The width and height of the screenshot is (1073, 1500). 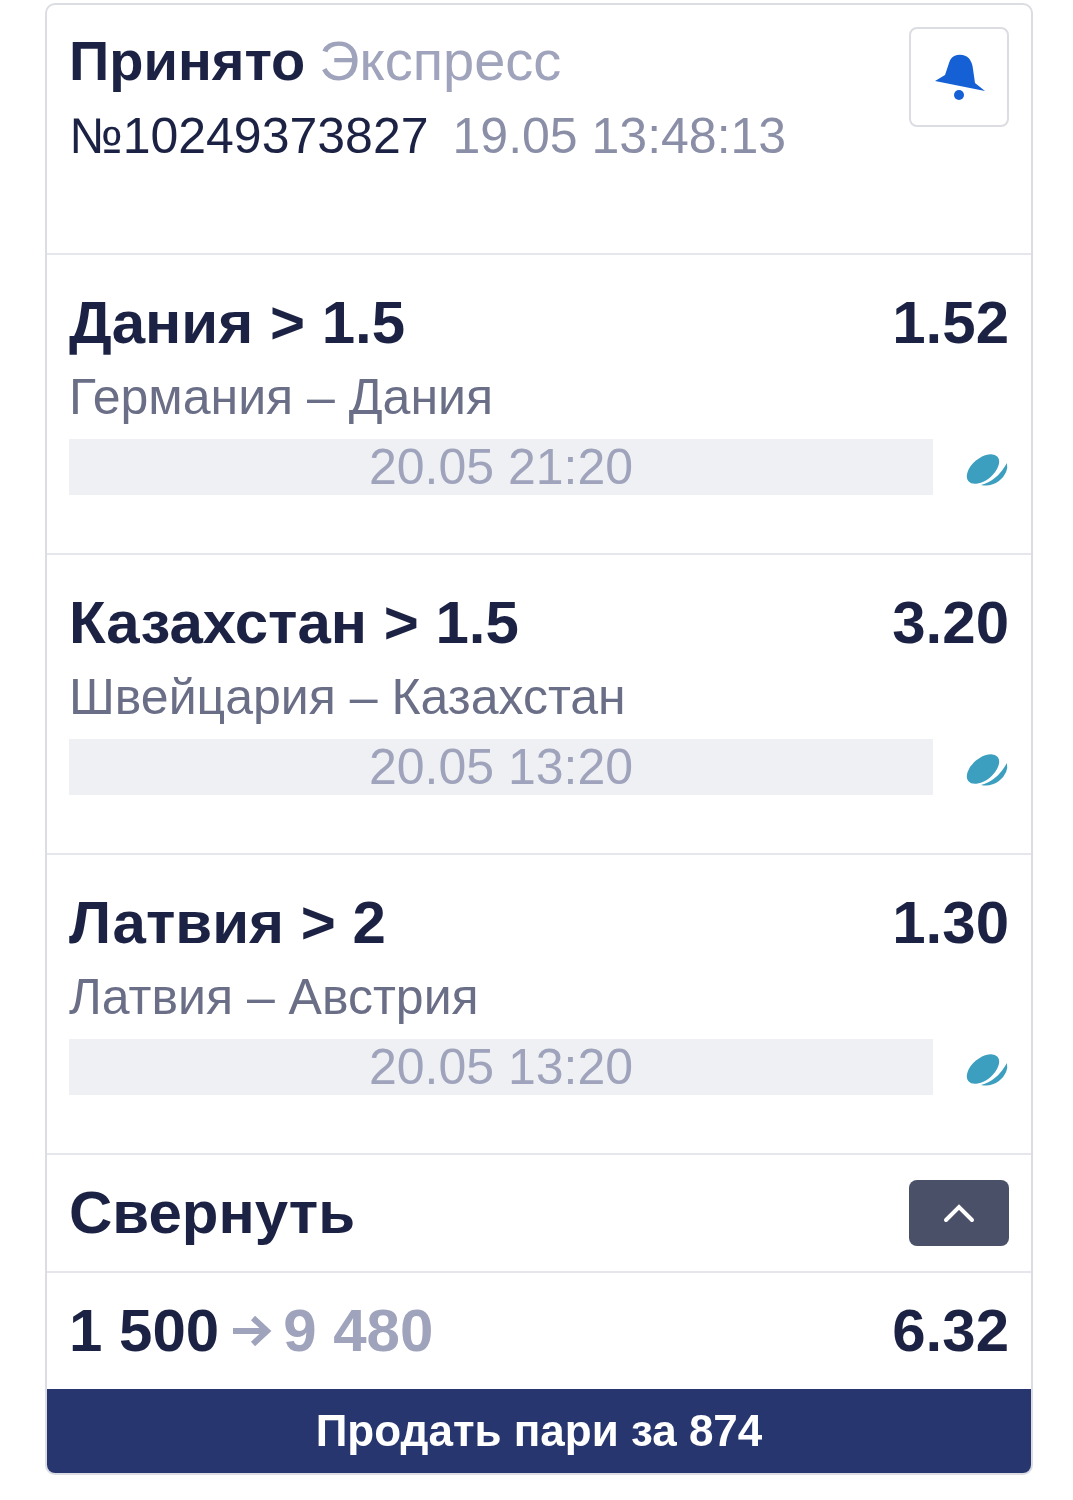 What do you see at coordinates (237, 323) in the screenshot?
I see `selection-title: Дания > 1.5` at bounding box center [237, 323].